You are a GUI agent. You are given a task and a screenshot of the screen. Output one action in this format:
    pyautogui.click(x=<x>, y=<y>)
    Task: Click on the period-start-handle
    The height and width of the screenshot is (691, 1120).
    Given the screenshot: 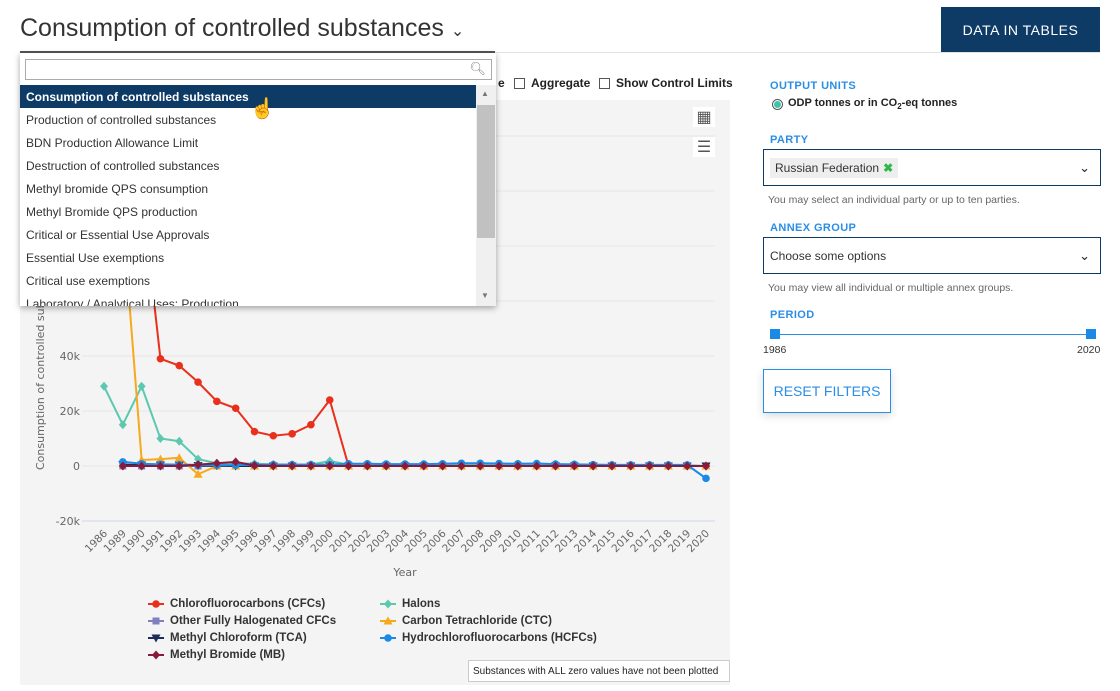 What is the action you would take?
    pyautogui.click(x=775, y=334)
    